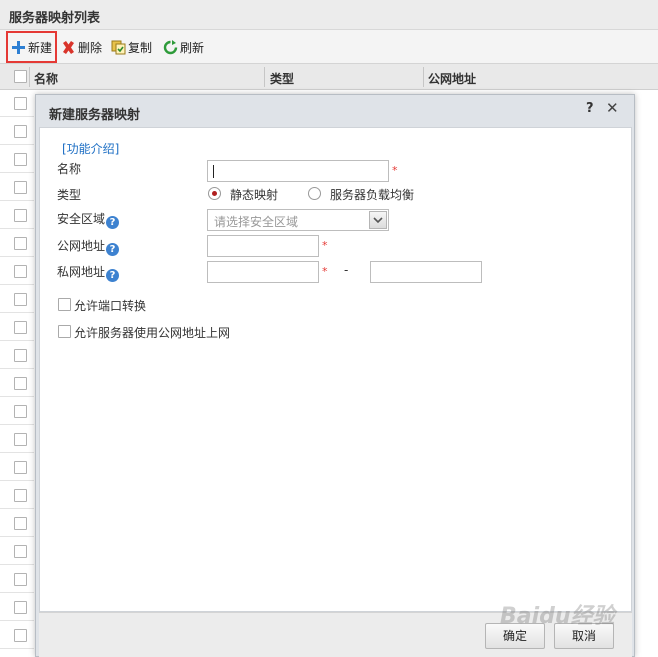  I want to click on new-button: 新建, so click(31, 47).